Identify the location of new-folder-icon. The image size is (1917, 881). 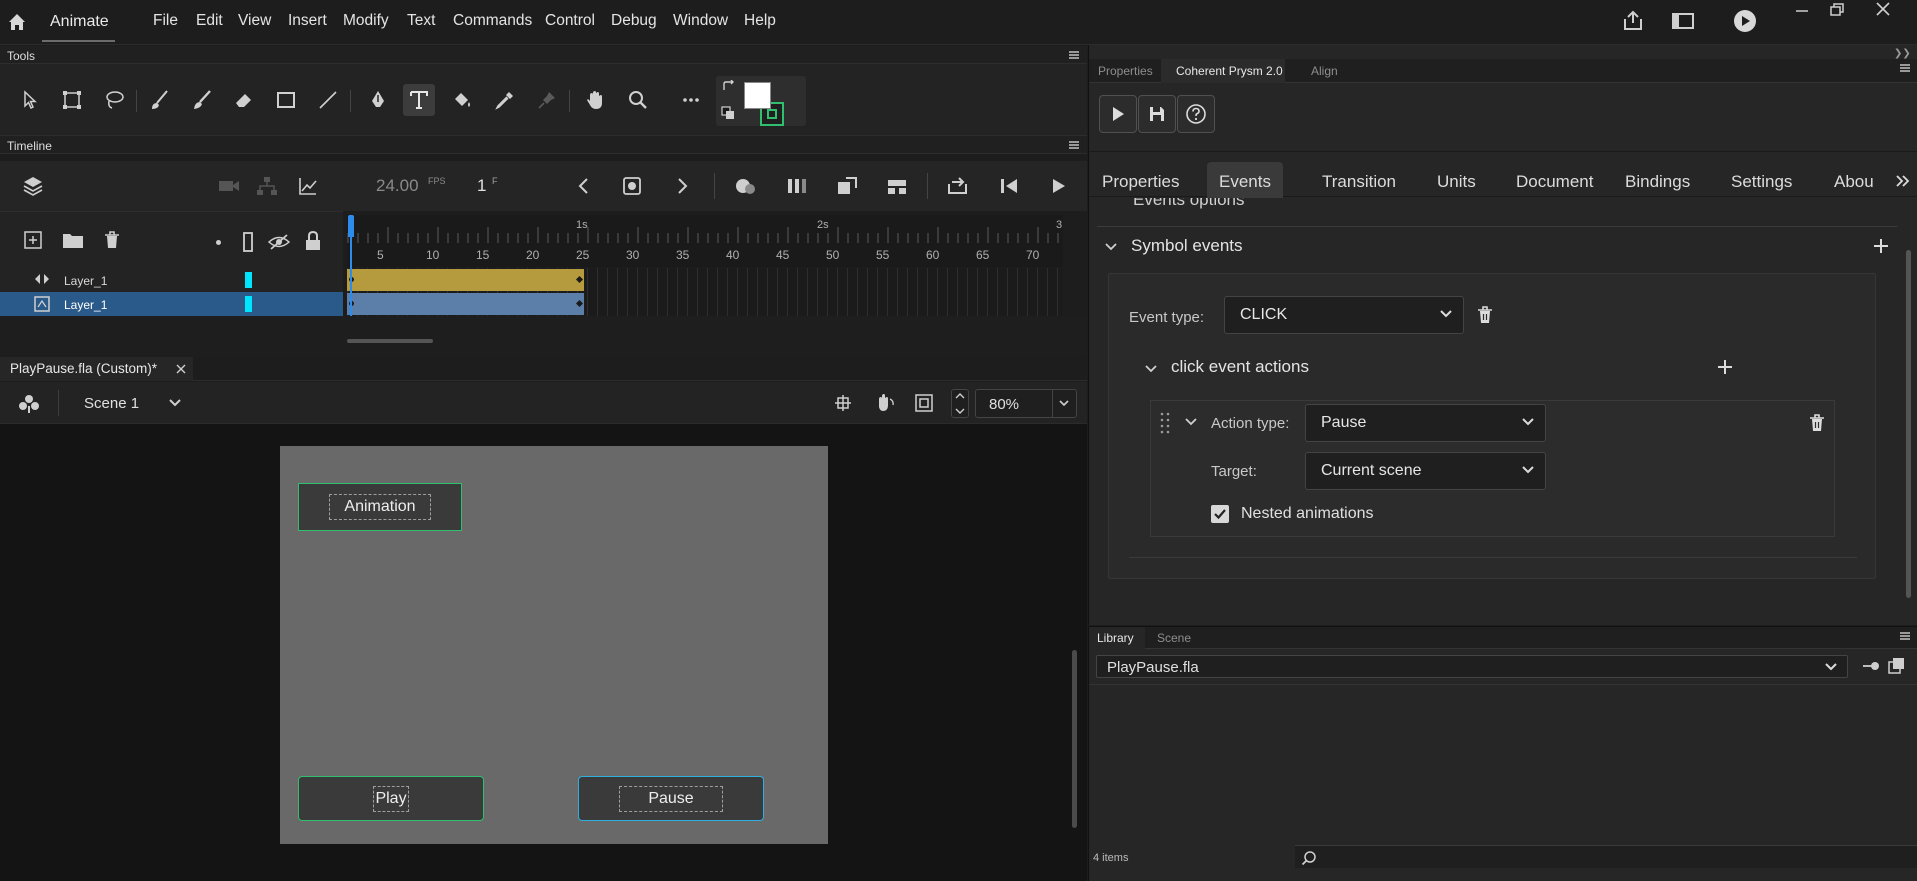
(73, 240).